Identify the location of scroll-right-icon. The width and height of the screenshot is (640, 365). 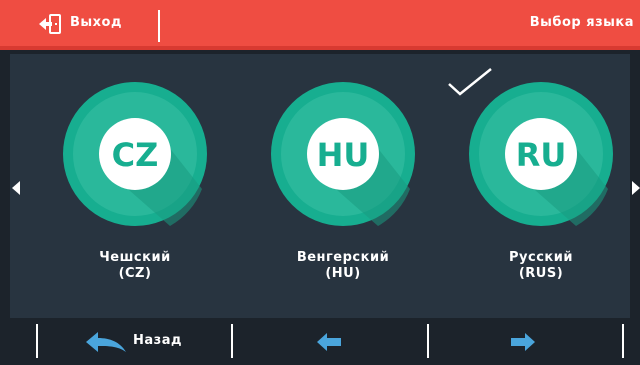
(636, 188).